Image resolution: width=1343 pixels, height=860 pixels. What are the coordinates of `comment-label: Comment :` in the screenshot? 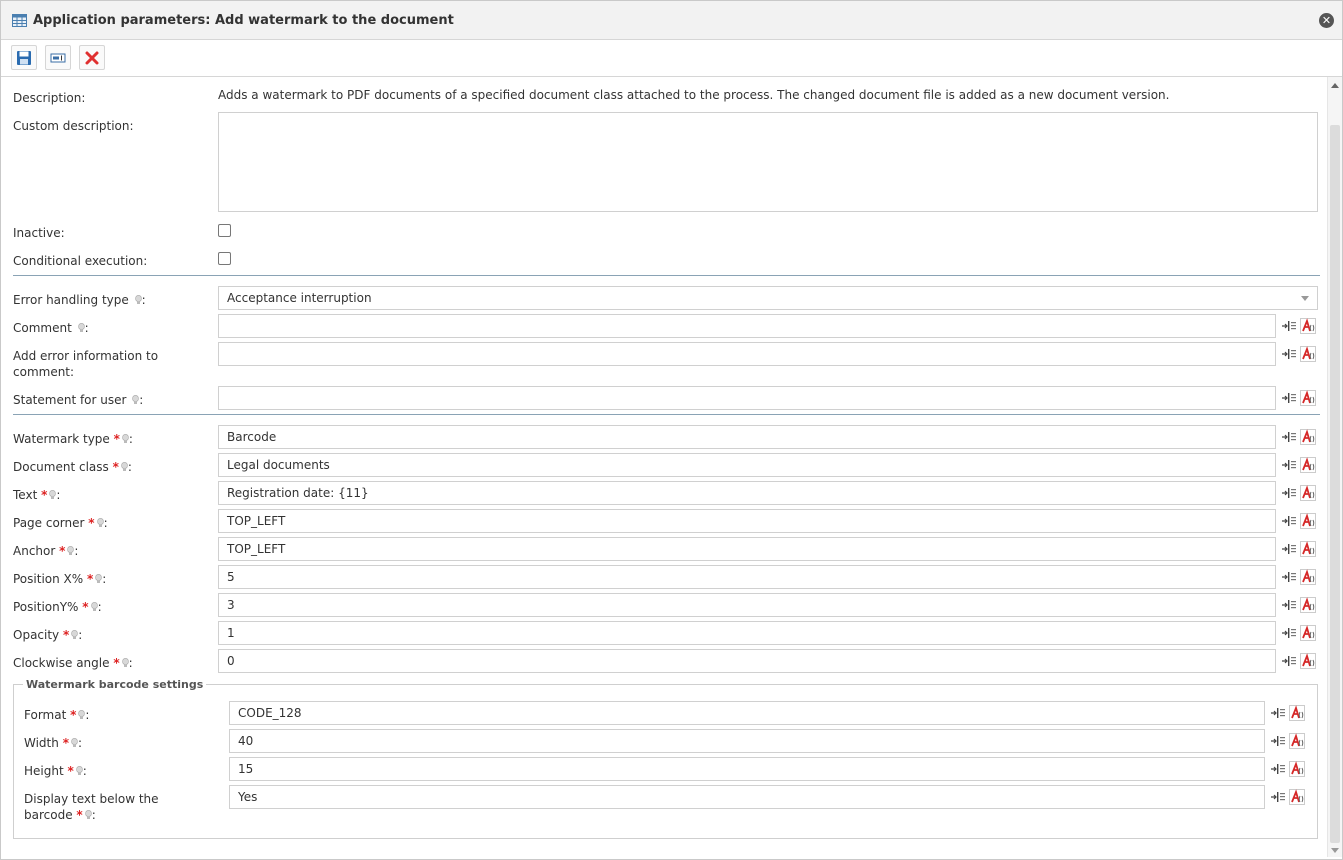 It's located at (51, 328).